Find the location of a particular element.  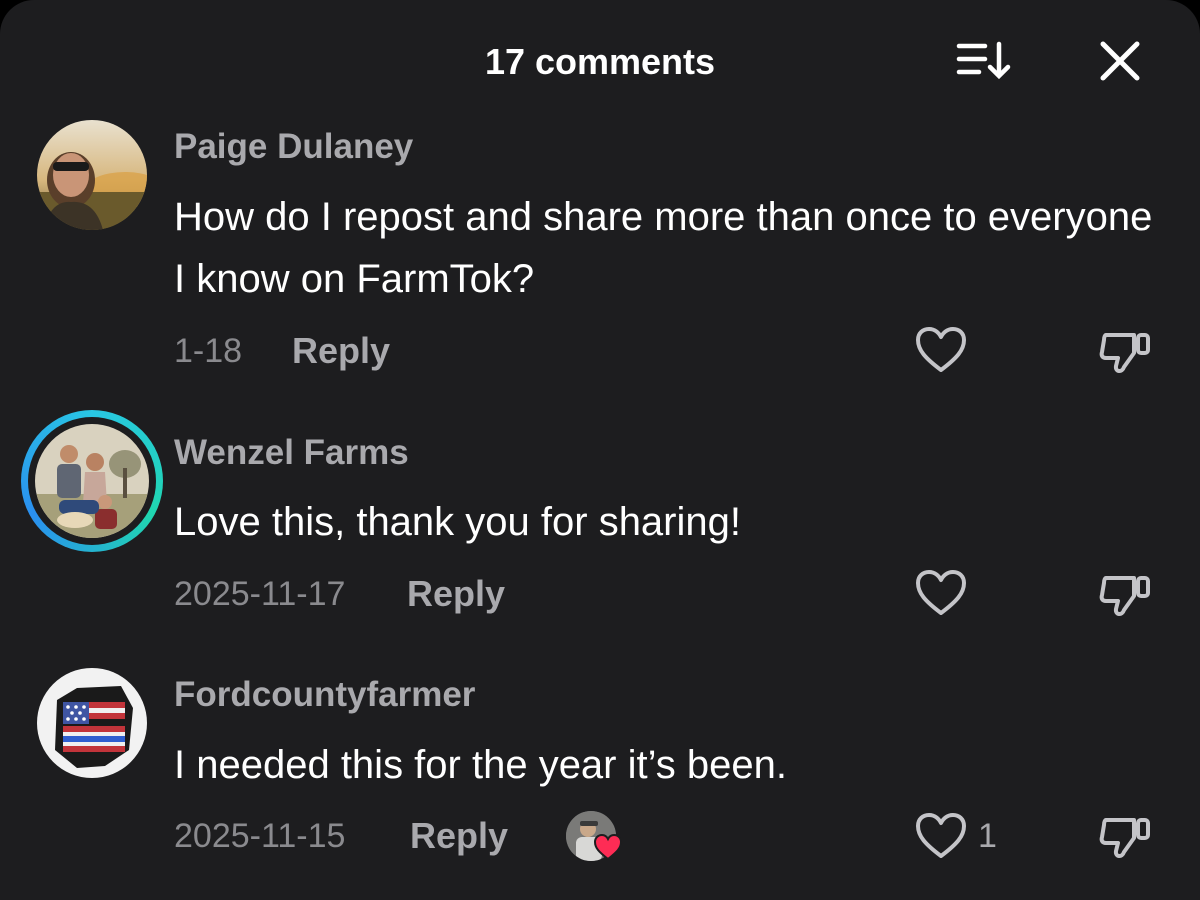

comment-text: Love this, thank you for sharing! is located at coordinates (457, 522).